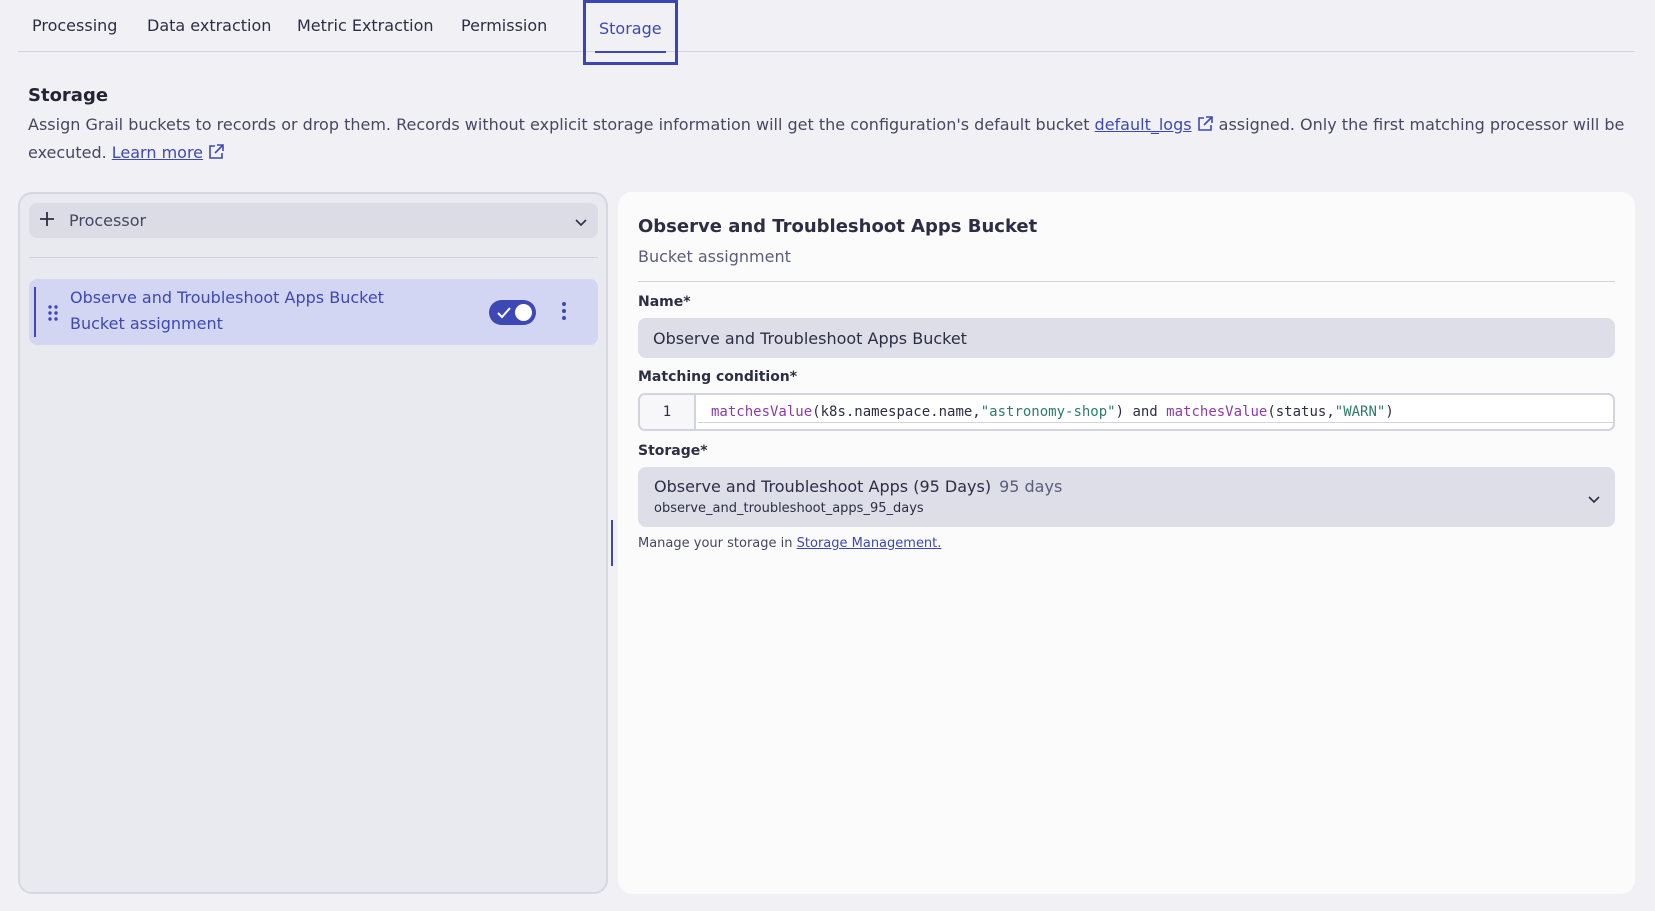  Describe the element at coordinates (1141, 412) in the screenshot. I see `code-operator: ) and` at that location.